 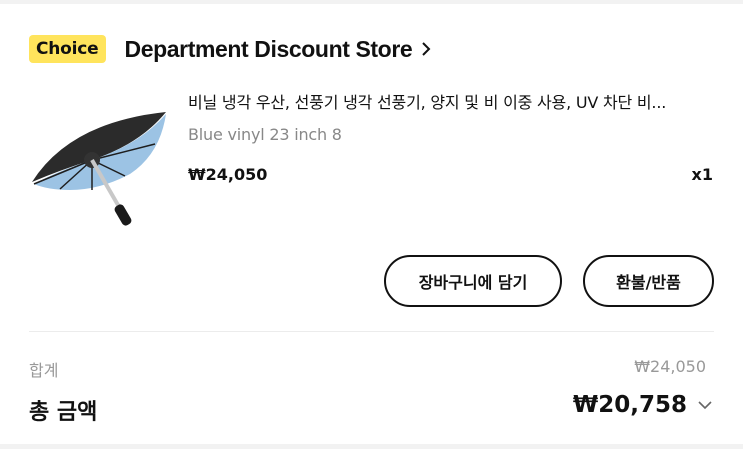 I want to click on product-price: ₩24,050, so click(x=228, y=174).